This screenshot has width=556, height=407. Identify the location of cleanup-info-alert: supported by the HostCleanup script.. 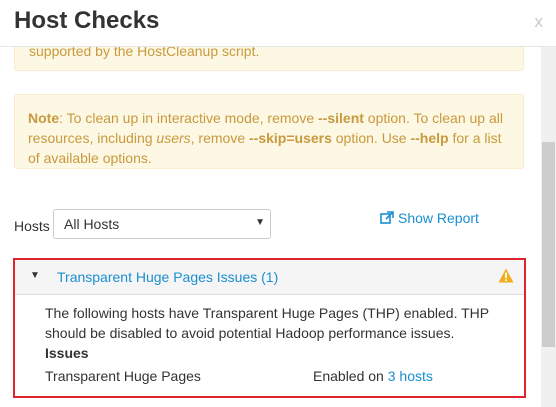
(269, 59).